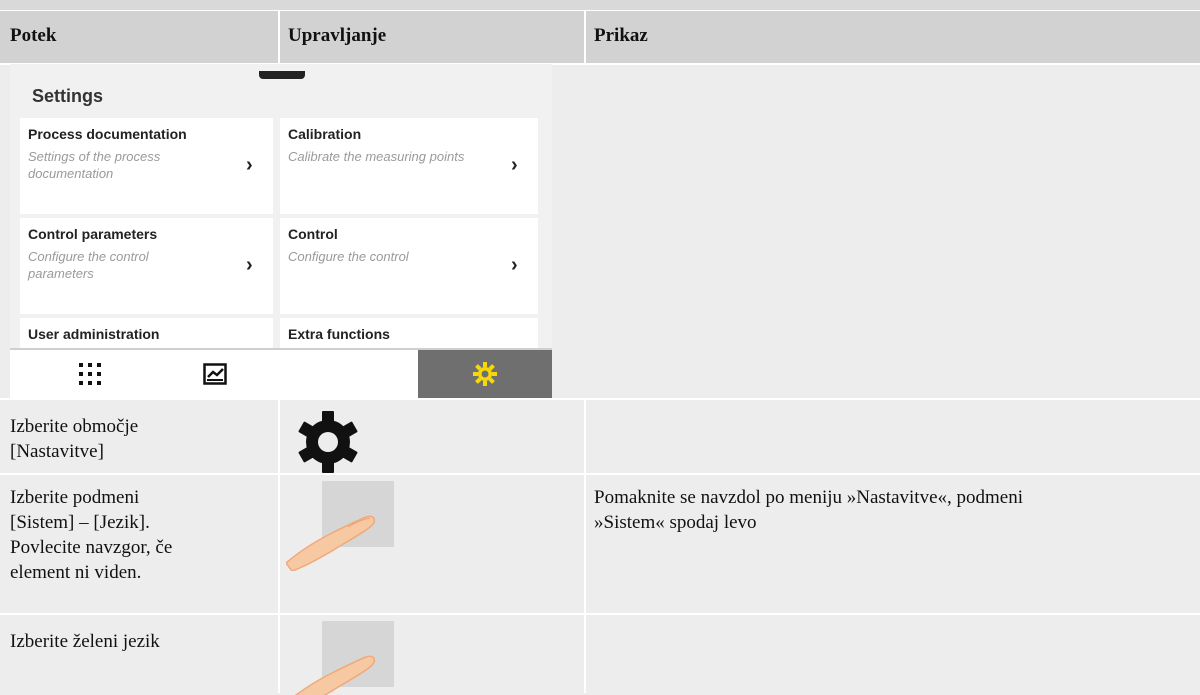  I want to click on header-step: Potek, so click(33, 35).